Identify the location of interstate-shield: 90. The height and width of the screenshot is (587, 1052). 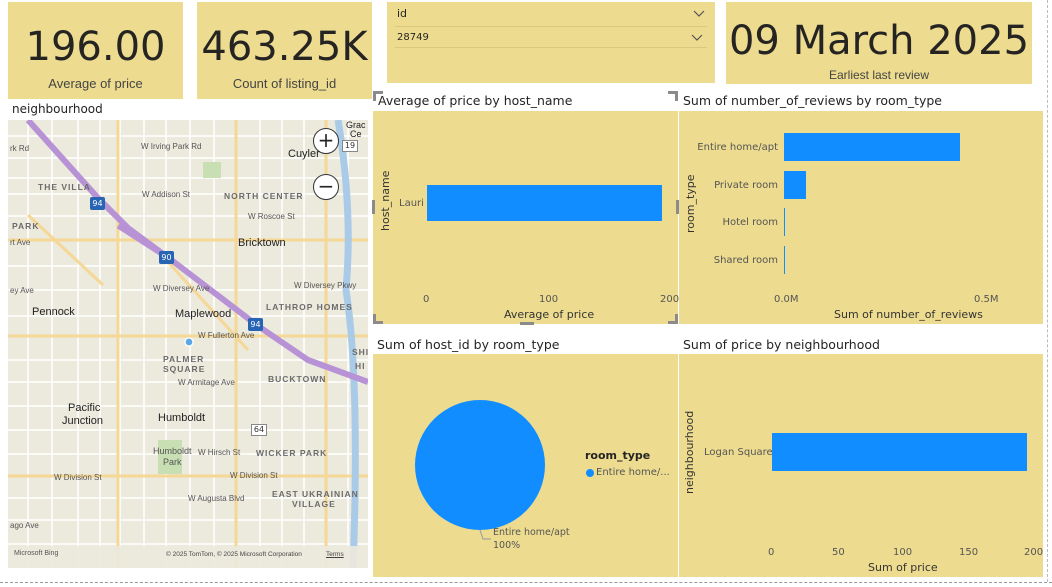
(166, 257).